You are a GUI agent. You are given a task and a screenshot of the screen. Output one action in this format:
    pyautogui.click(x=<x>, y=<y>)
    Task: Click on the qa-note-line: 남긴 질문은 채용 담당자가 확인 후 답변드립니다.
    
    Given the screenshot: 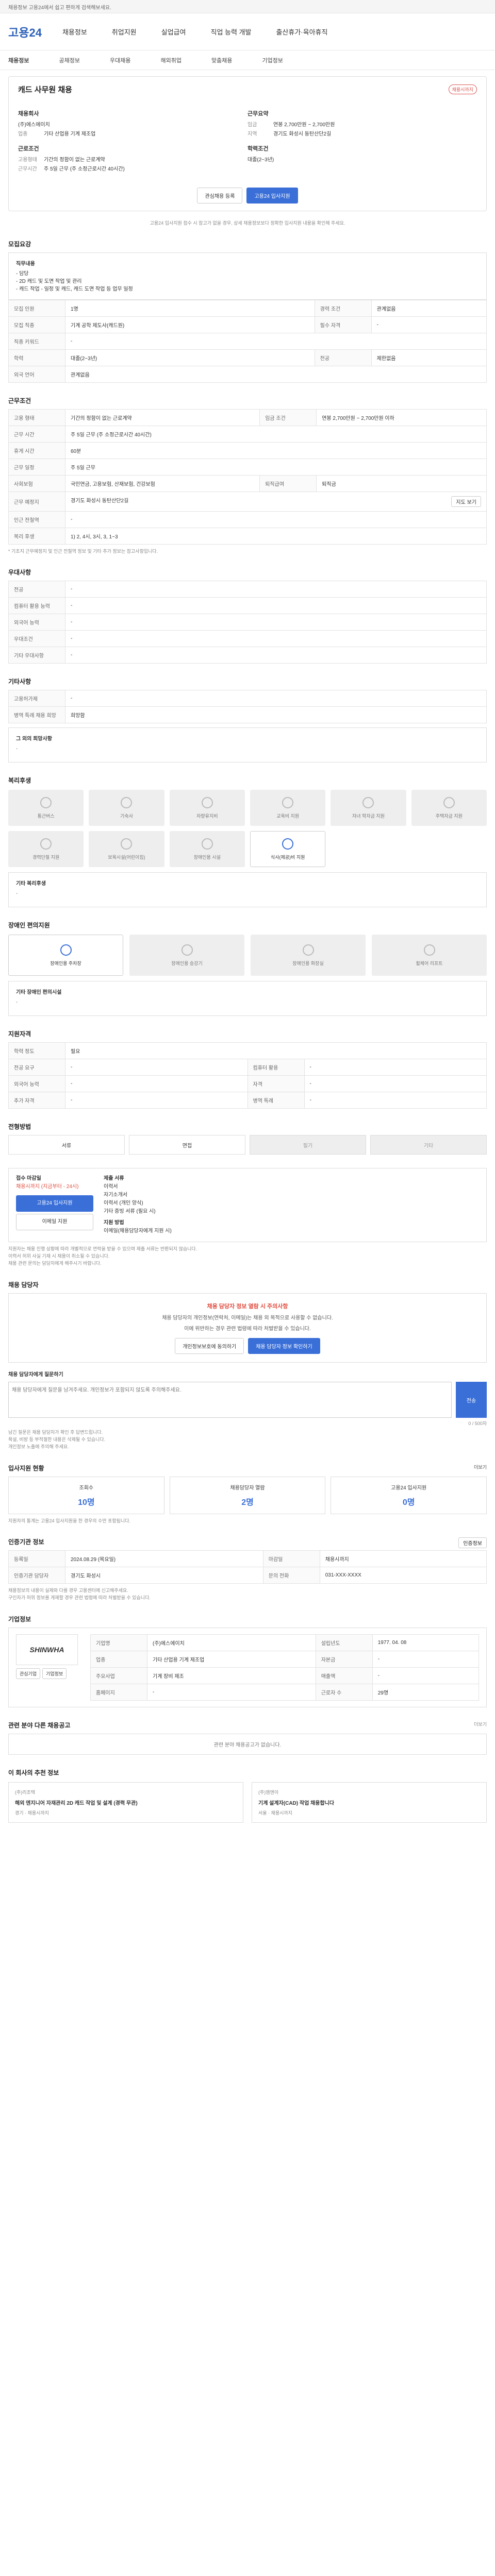 What is the action you would take?
    pyautogui.click(x=55, y=1432)
    